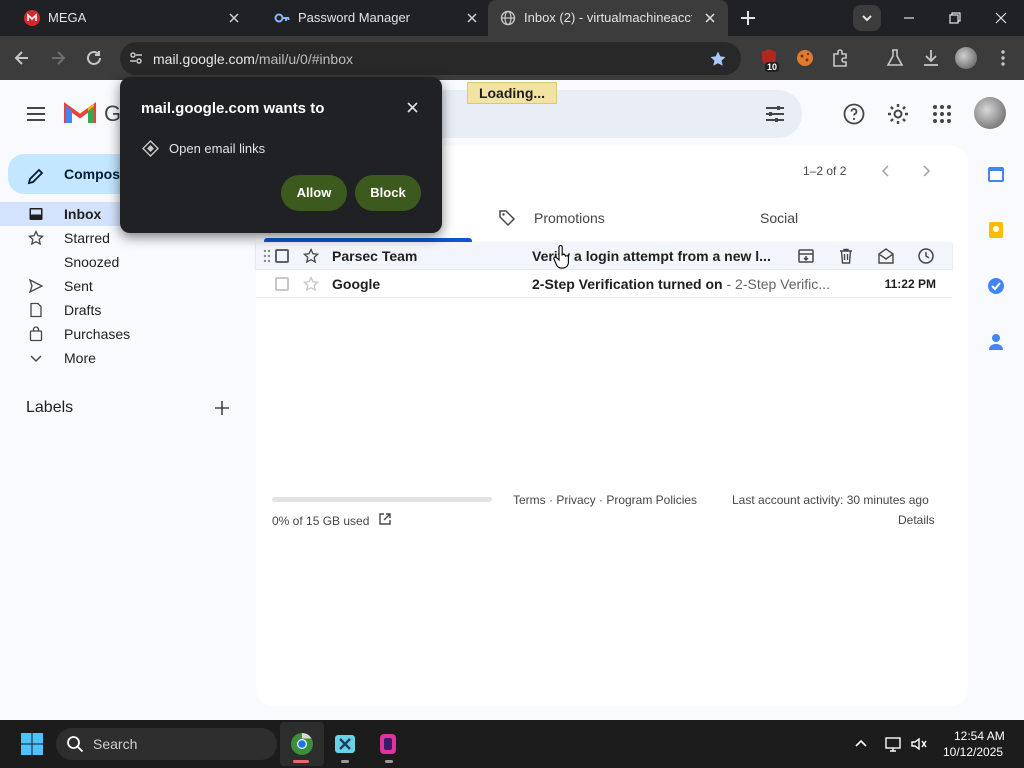 The width and height of the screenshot is (1024, 768). What do you see at coordinates (96, 174) in the screenshot?
I see `compose-label: Compose` at bounding box center [96, 174].